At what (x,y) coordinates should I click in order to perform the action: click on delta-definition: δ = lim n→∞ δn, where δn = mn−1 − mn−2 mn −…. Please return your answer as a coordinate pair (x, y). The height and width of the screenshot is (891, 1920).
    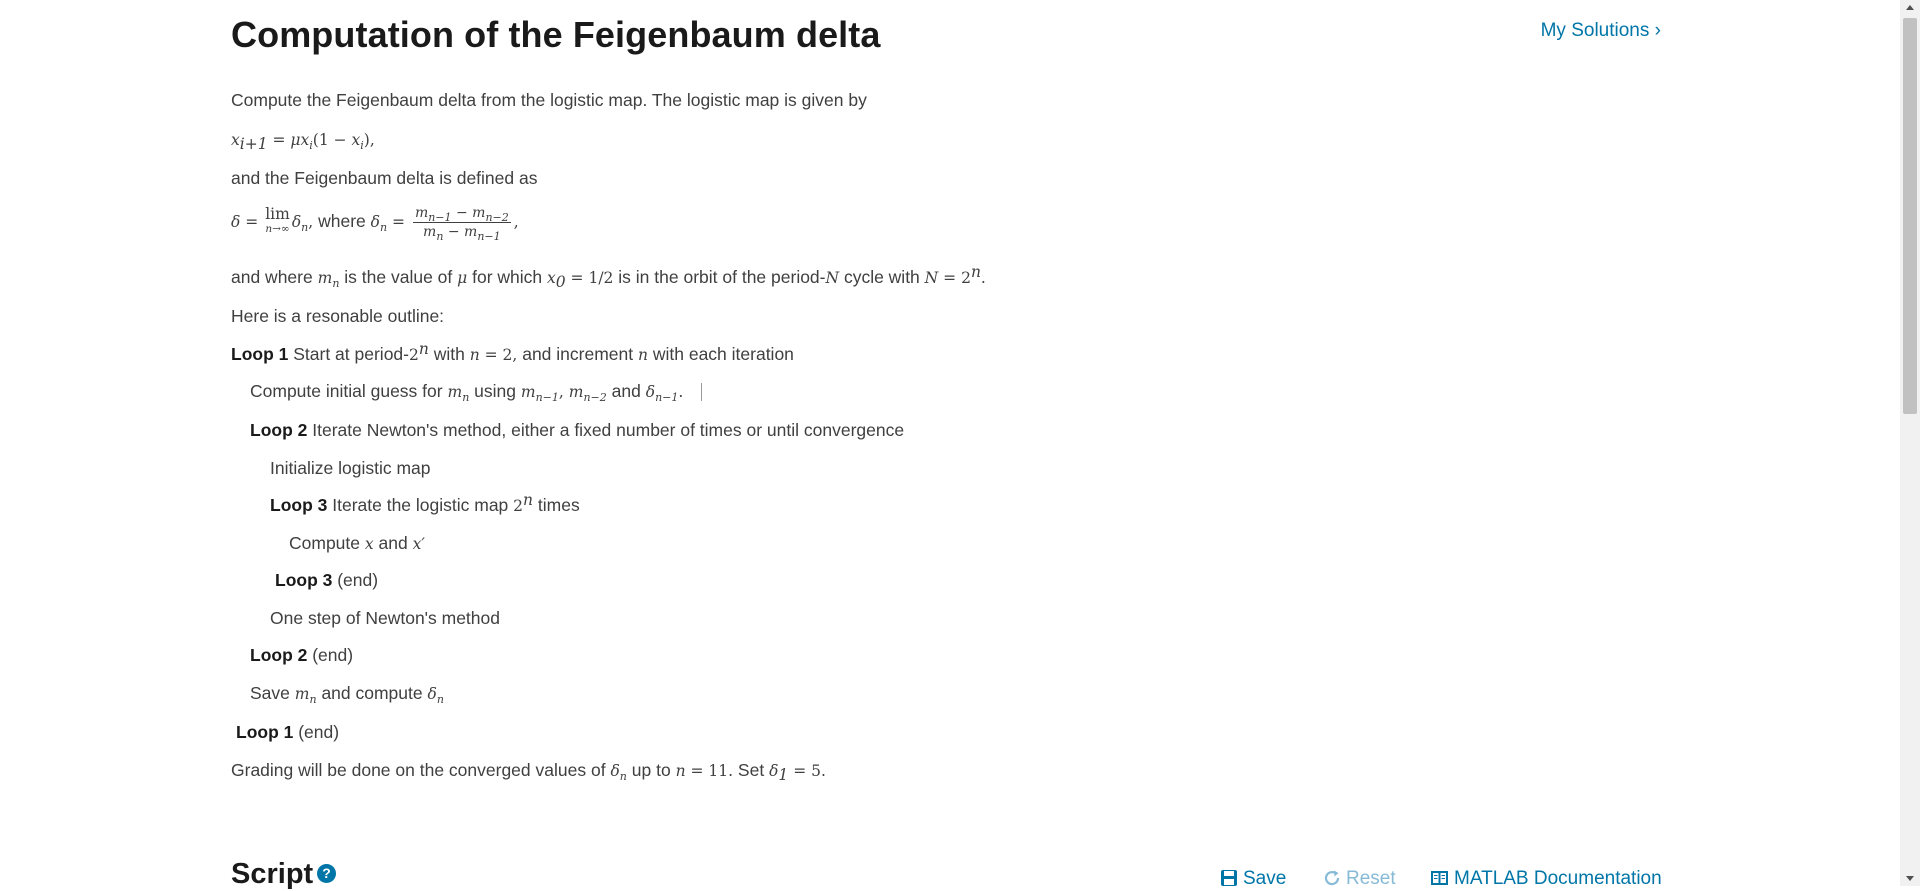
    Looking at the image, I should click on (375, 224).